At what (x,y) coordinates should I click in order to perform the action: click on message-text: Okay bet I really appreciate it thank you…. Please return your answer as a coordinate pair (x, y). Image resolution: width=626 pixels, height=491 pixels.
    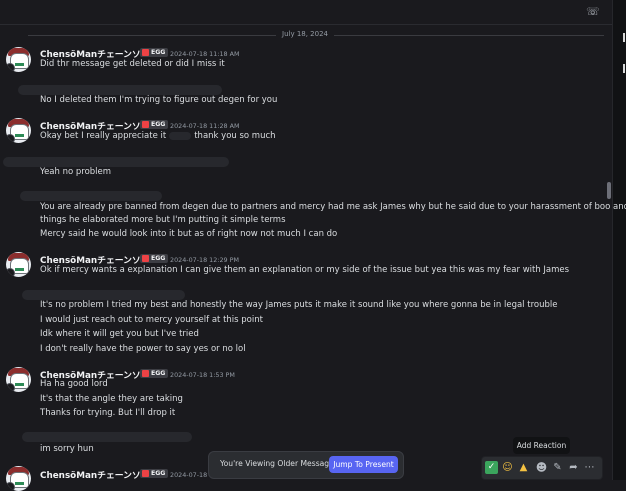
    Looking at the image, I should click on (319, 136).